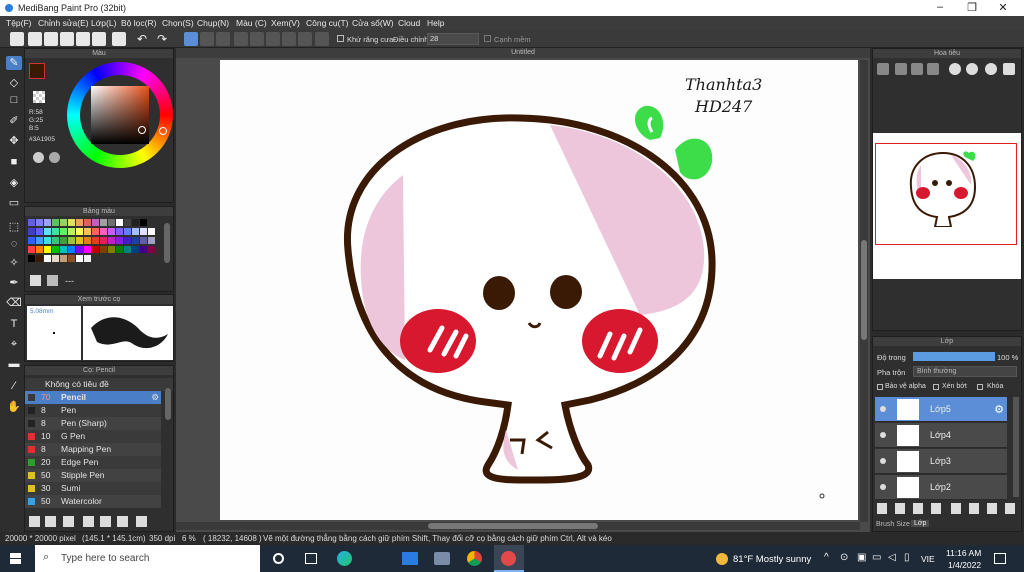  I want to click on tab-layers: Lớp, so click(920, 523).